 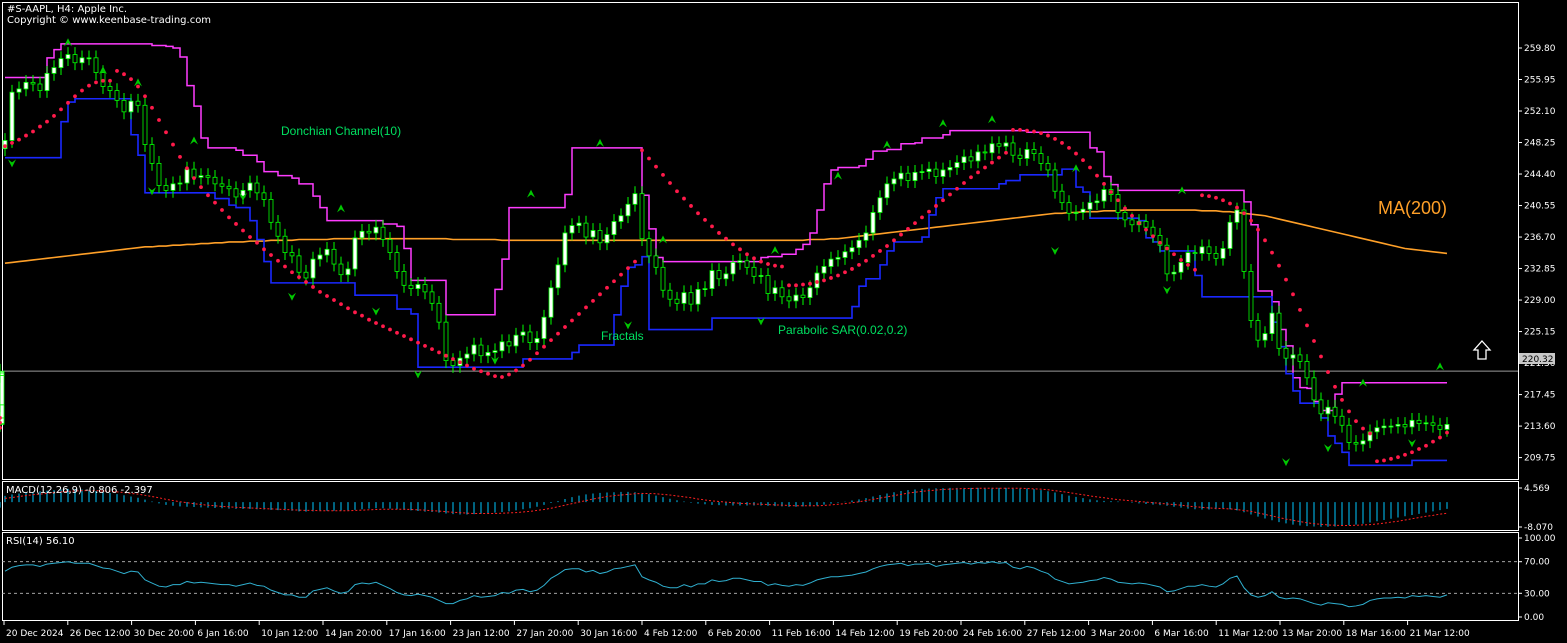 What do you see at coordinates (608, 634) in the screenshot?
I see `x-tick-label: 30 Jan 16:00` at bounding box center [608, 634].